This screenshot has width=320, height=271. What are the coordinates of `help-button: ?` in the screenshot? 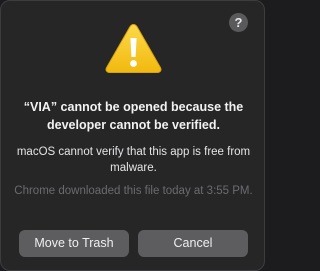 It's located at (238, 22).